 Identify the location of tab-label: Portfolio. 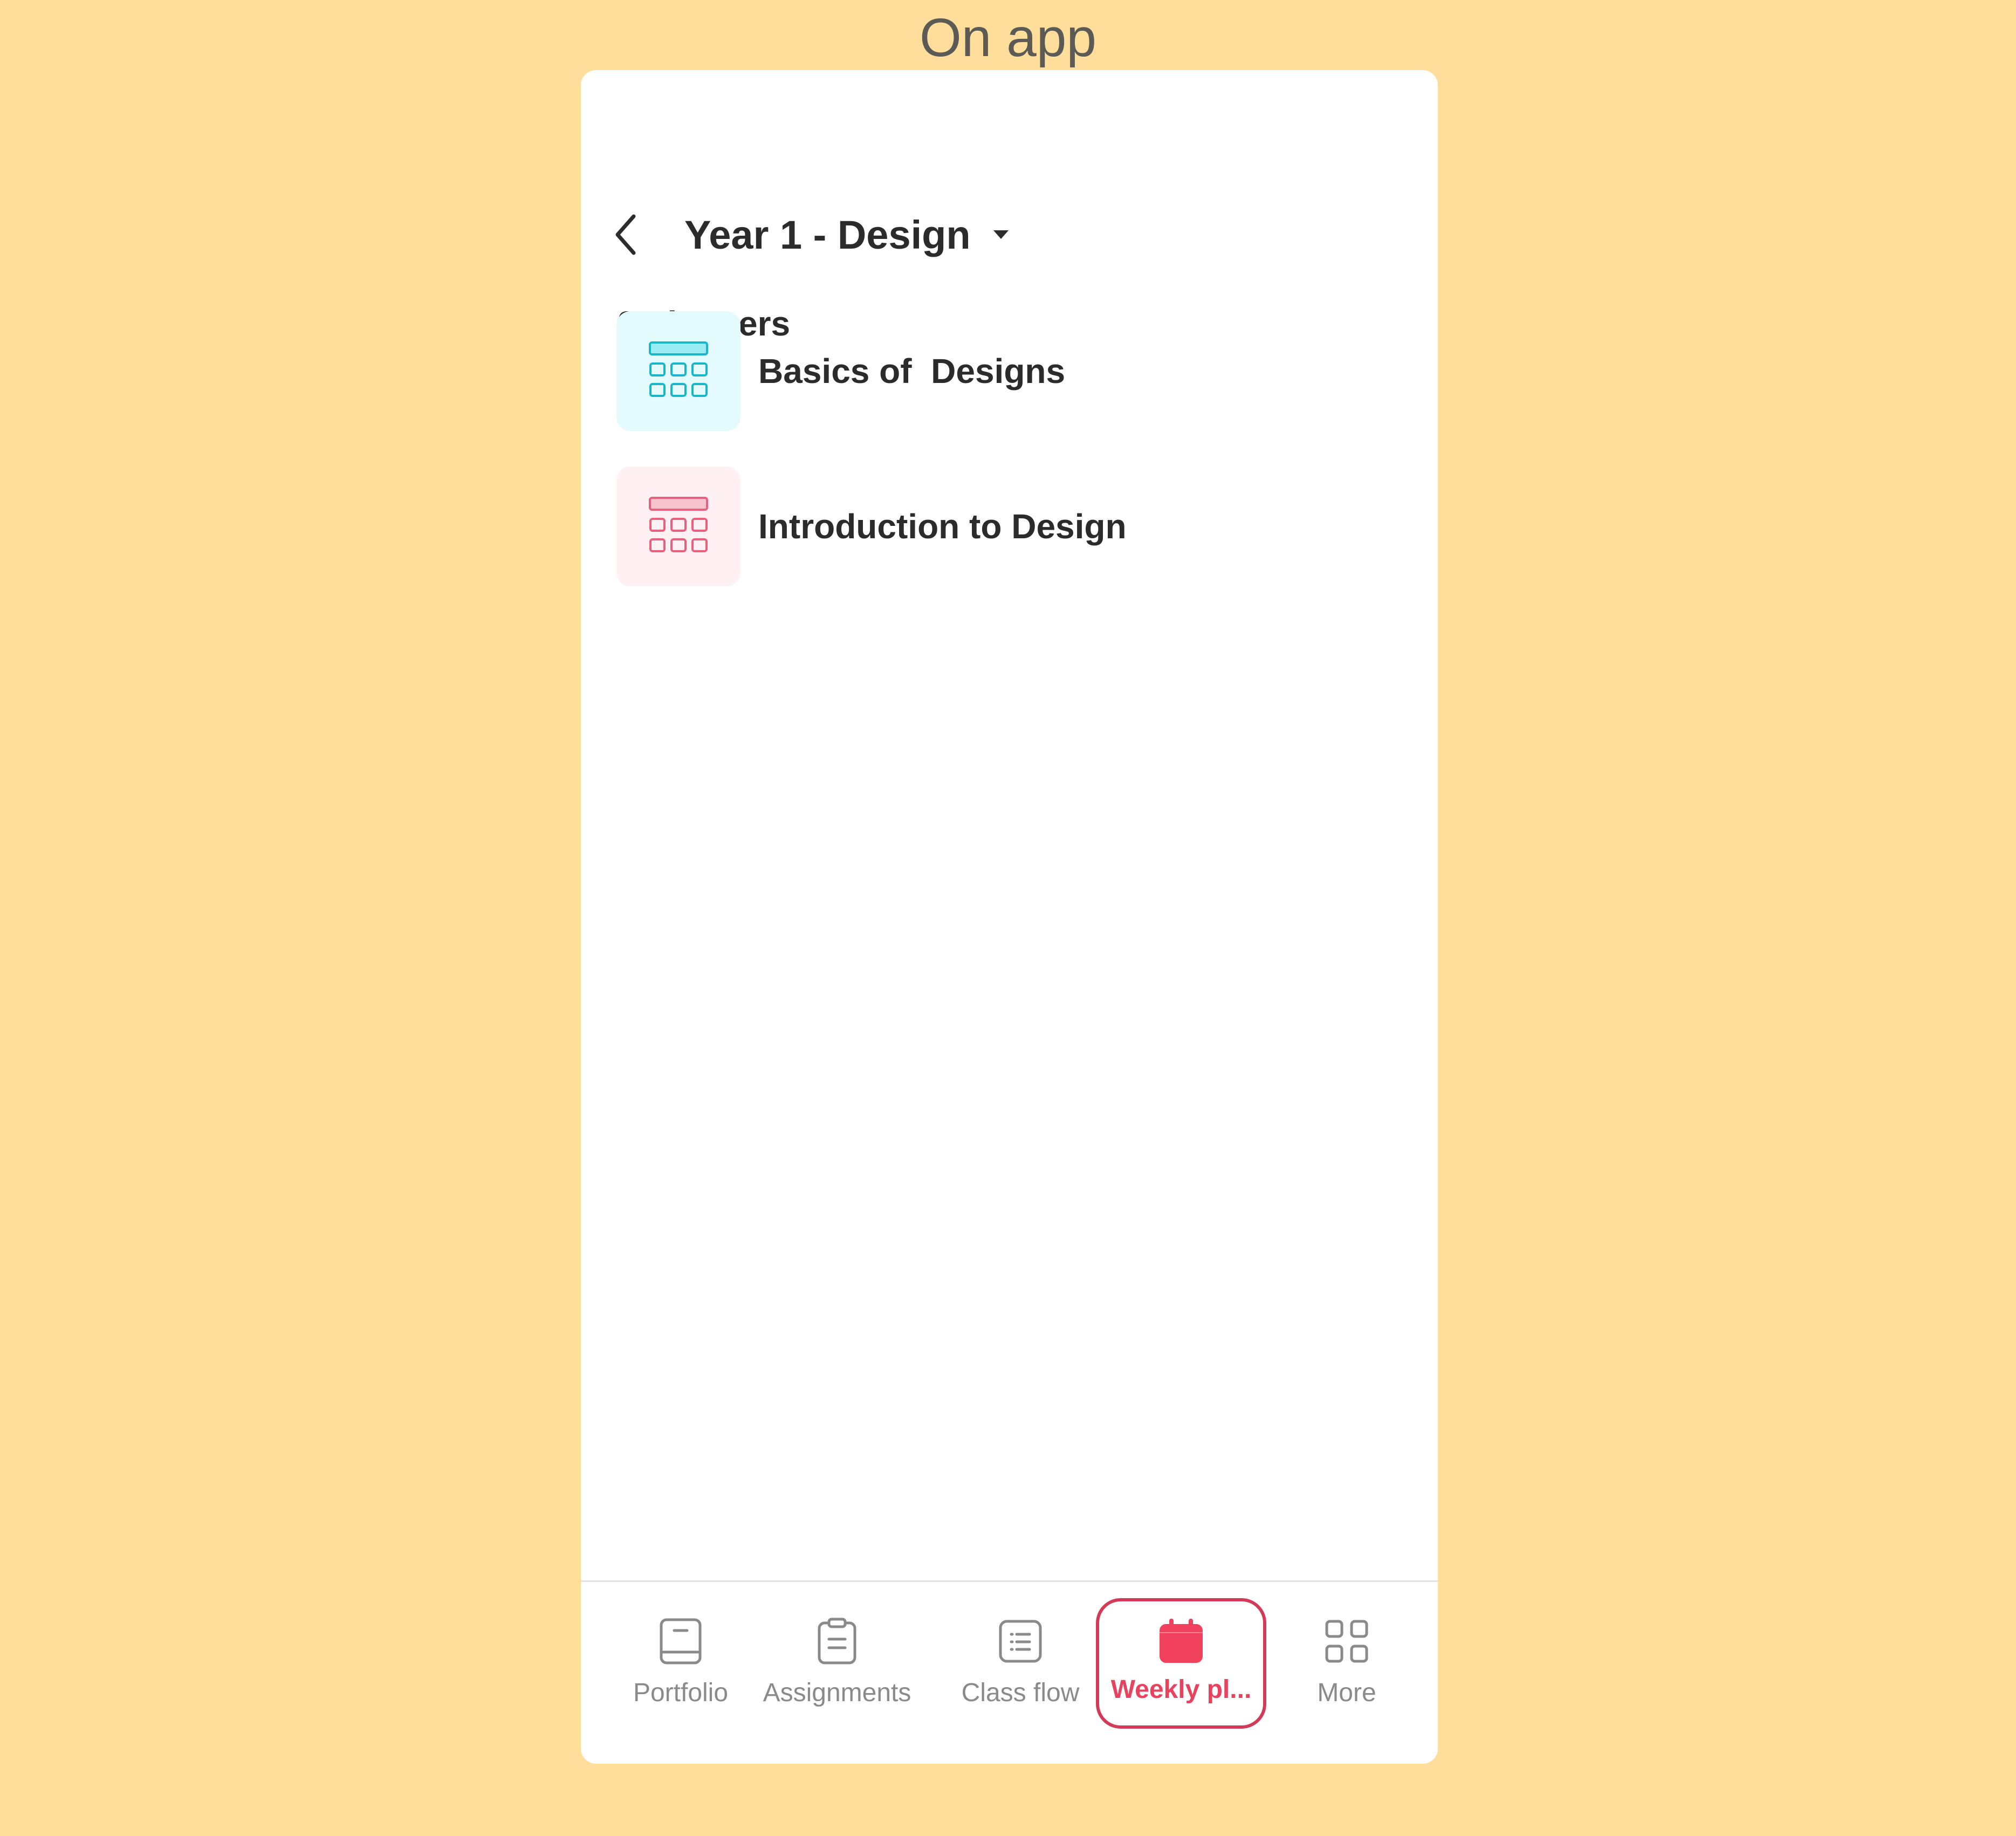
(681, 1693).